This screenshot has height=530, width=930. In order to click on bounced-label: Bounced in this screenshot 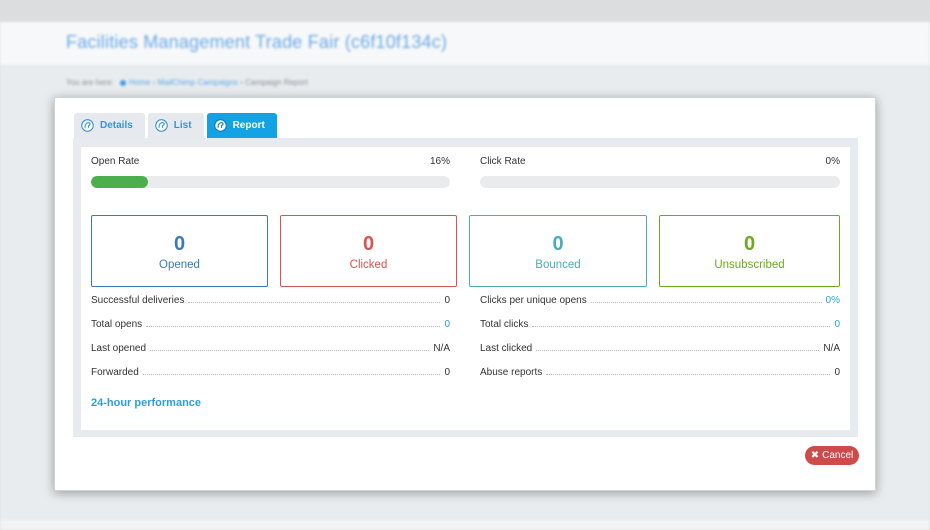, I will do `click(558, 265)`.